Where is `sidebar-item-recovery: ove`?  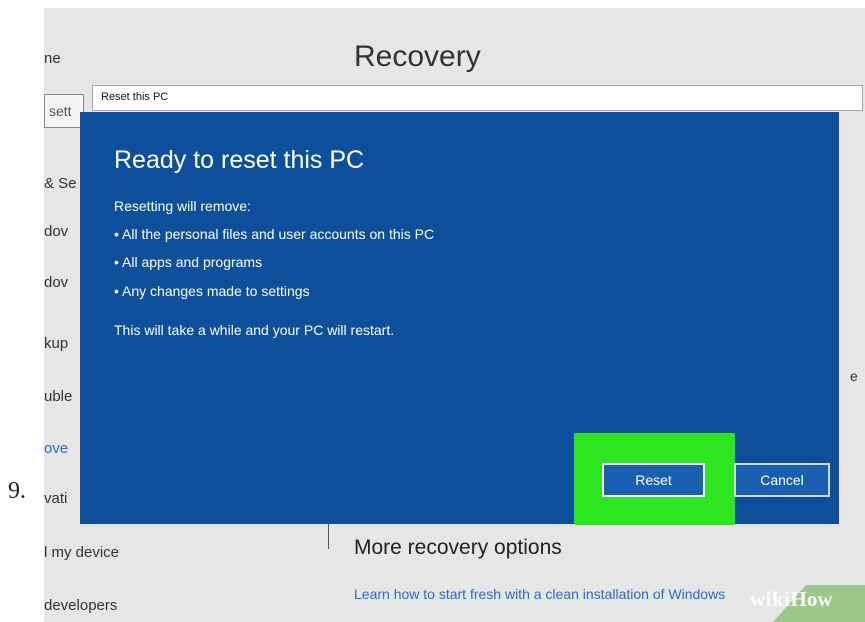 sidebar-item-recovery: ove is located at coordinates (56, 448).